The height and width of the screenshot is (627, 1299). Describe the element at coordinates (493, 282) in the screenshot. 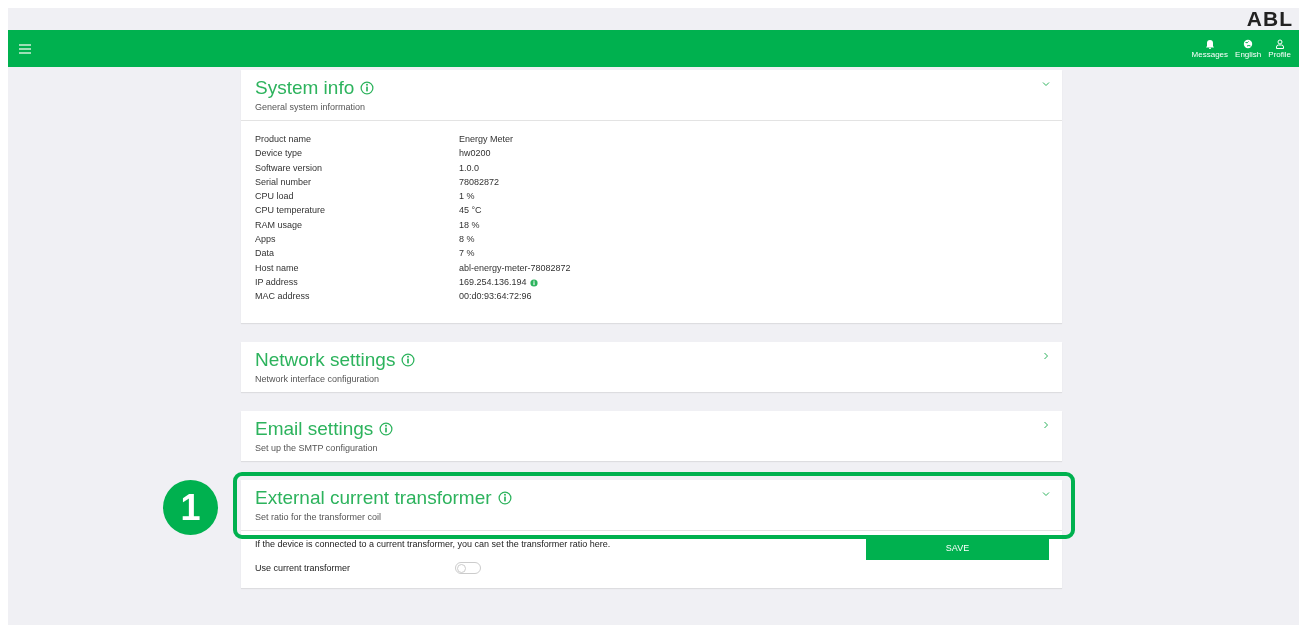

I see `info-value: 169.254.136.194` at that location.